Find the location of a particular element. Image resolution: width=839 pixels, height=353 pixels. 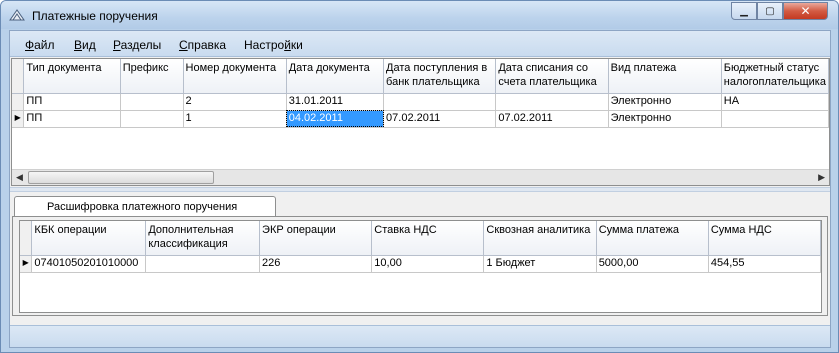

column-header: КБК операции is located at coordinates (89, 238).